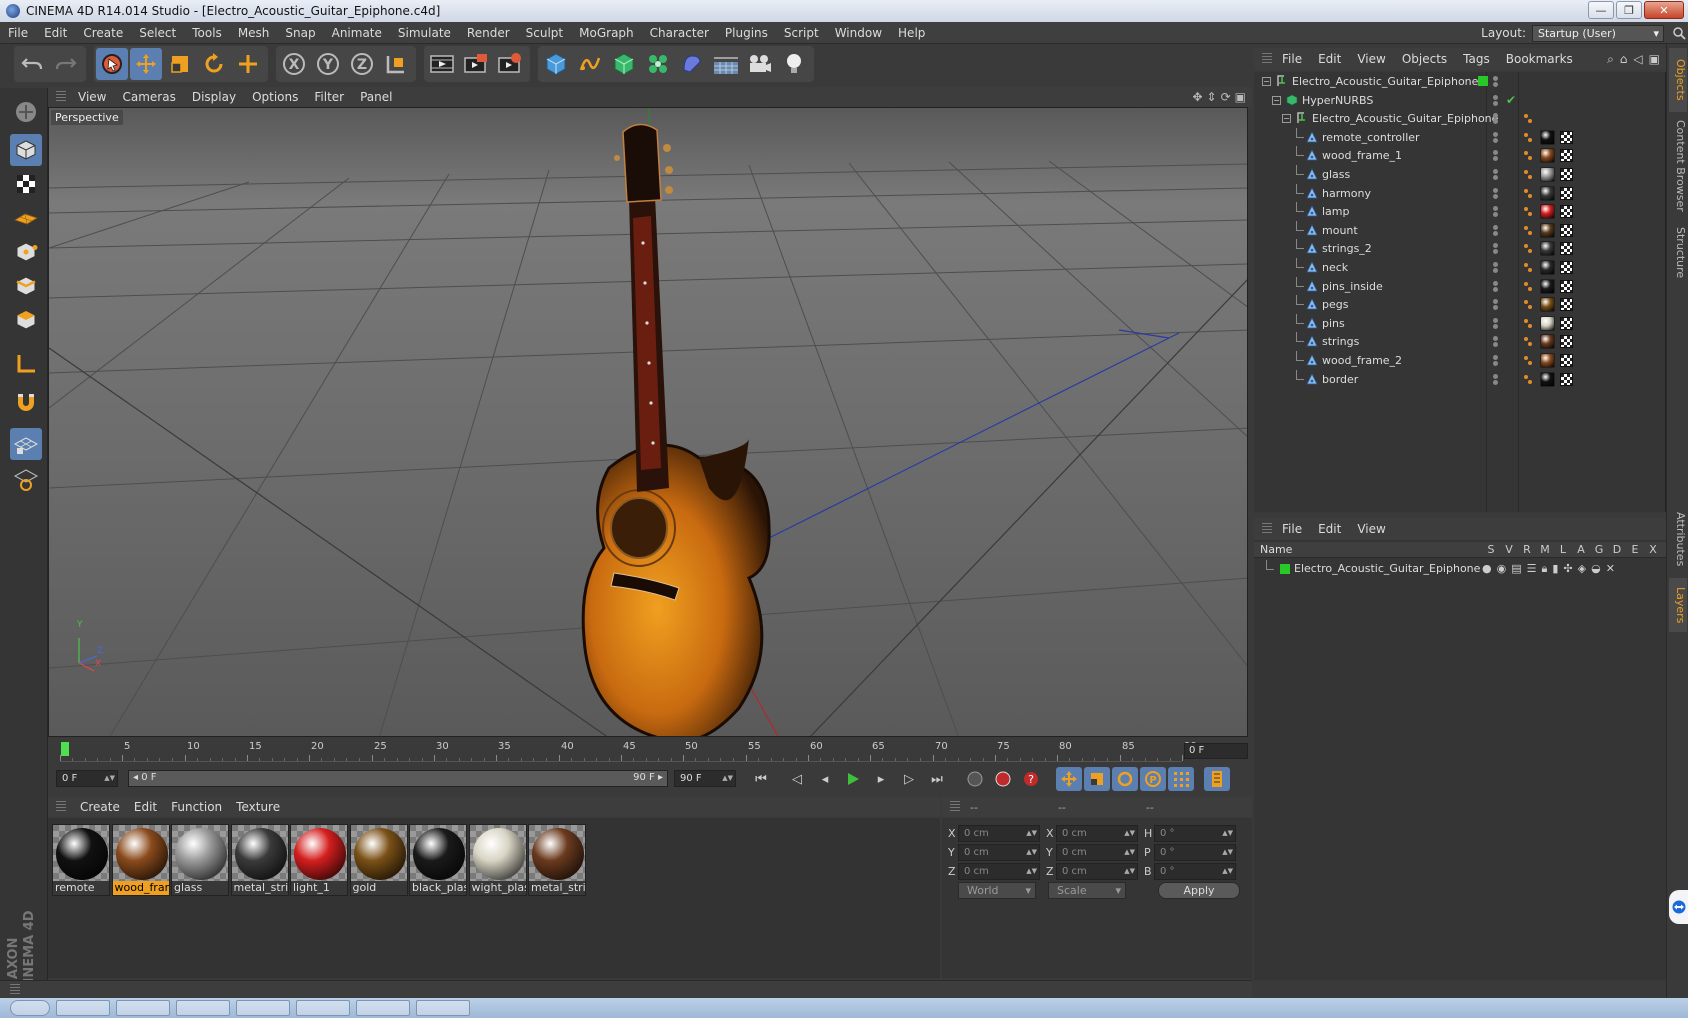 This screenshot has width=1688, height=1018. I want to click on layer-col-manager: M, so click(1545, 549).